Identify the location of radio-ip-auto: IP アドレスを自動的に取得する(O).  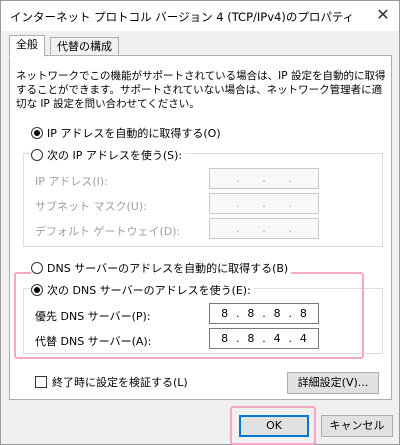
(127, 133).